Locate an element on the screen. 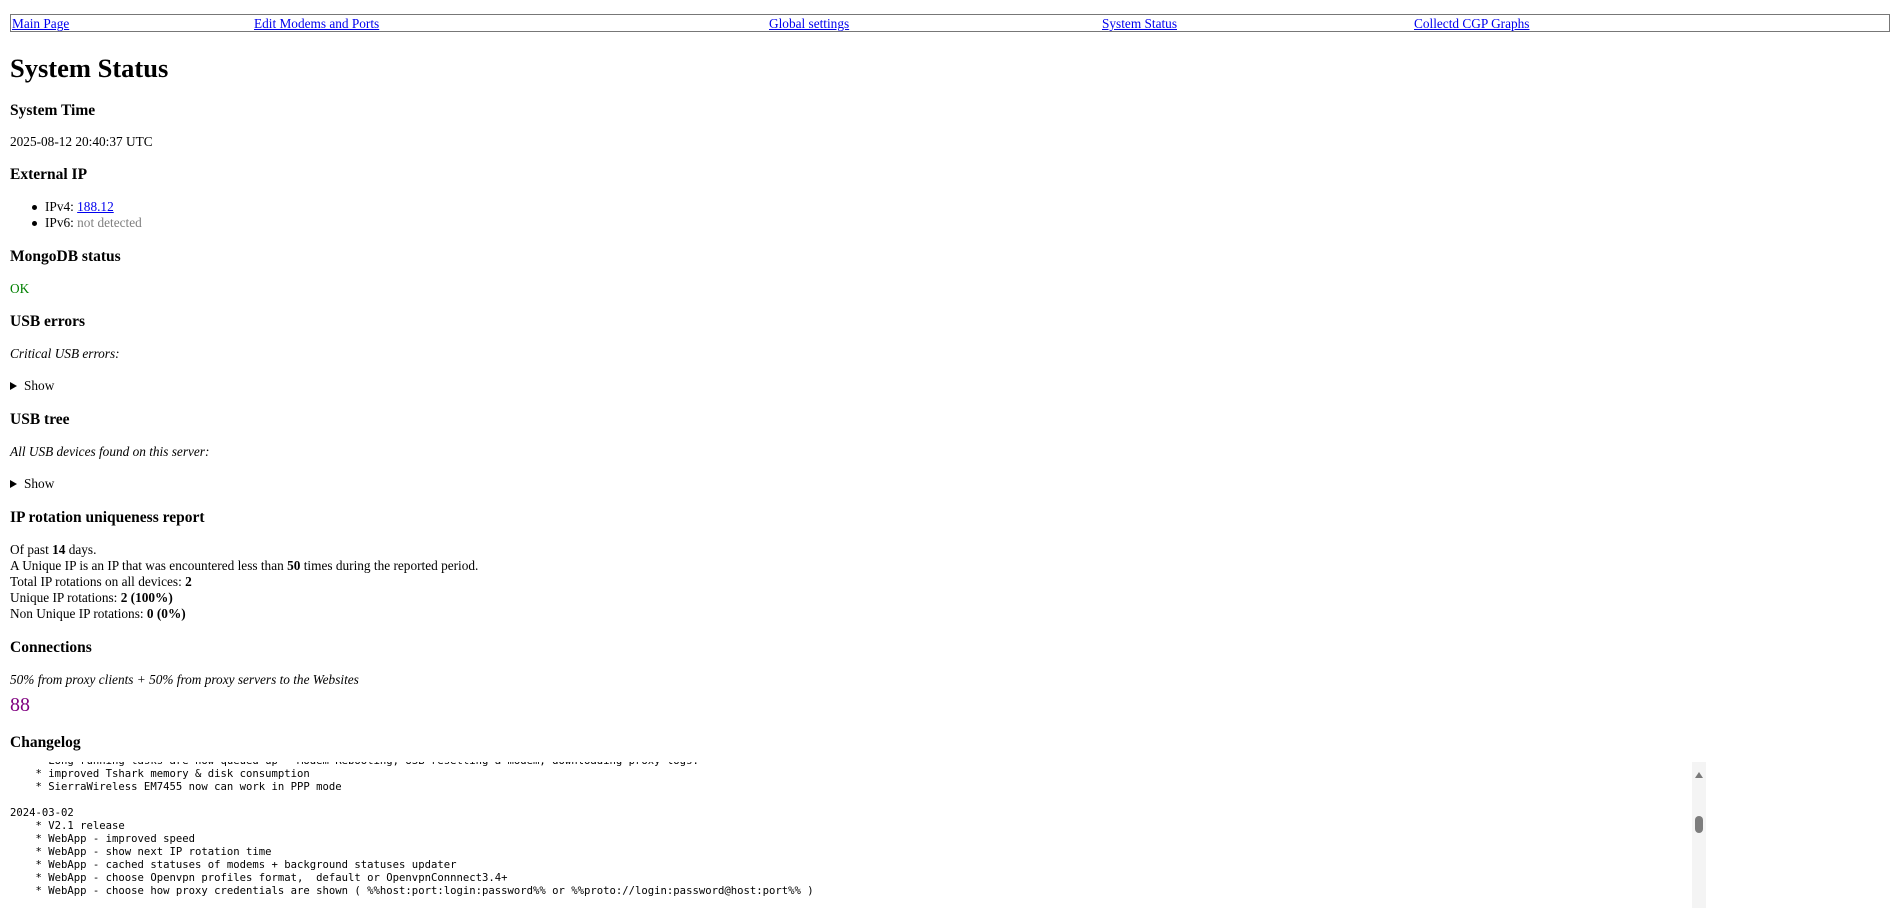  external-ip-heading: External IP is located at coordinates (49, 174).